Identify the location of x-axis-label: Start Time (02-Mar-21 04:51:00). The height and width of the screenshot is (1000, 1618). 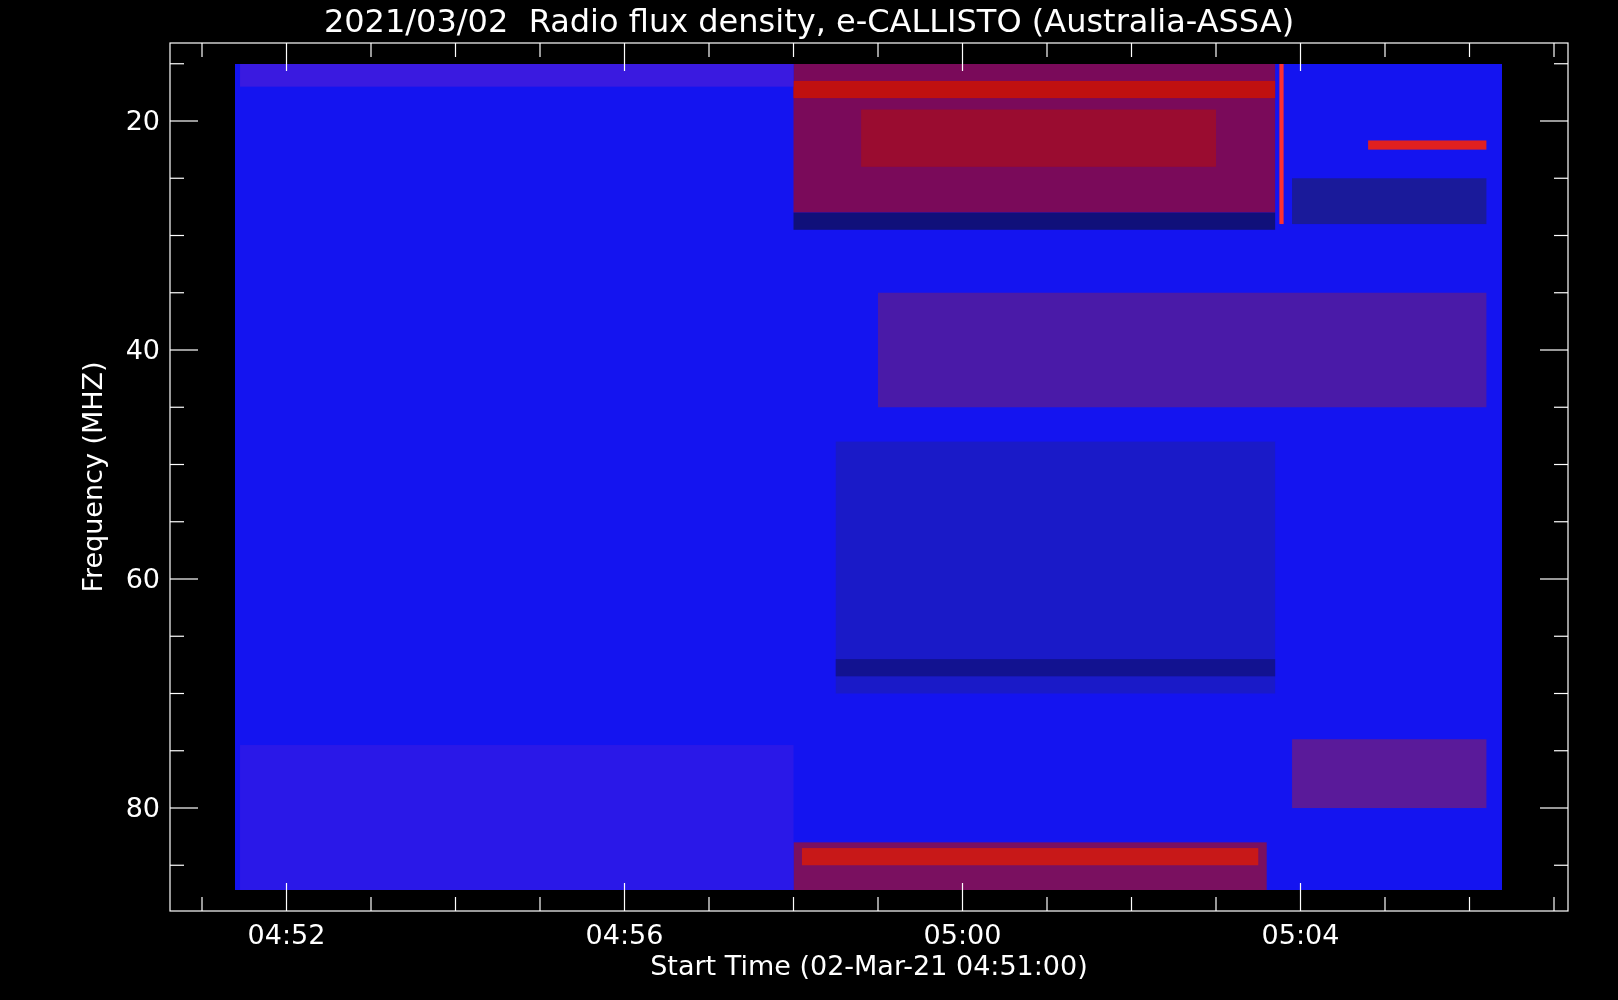
(869, 965).